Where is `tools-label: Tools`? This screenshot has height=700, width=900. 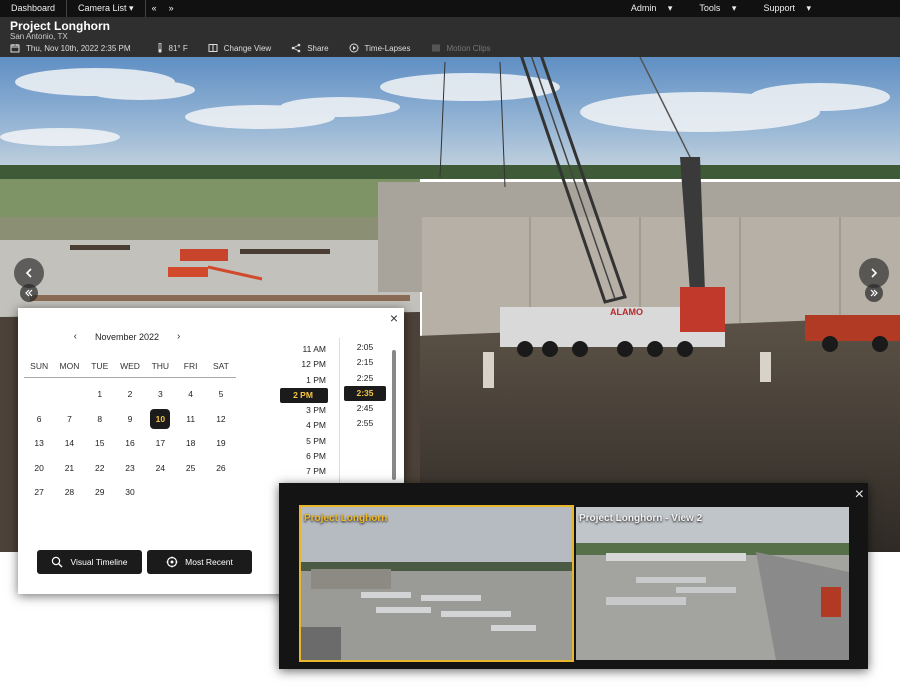 tools-label: Tools is located at coordinates (710, 8).